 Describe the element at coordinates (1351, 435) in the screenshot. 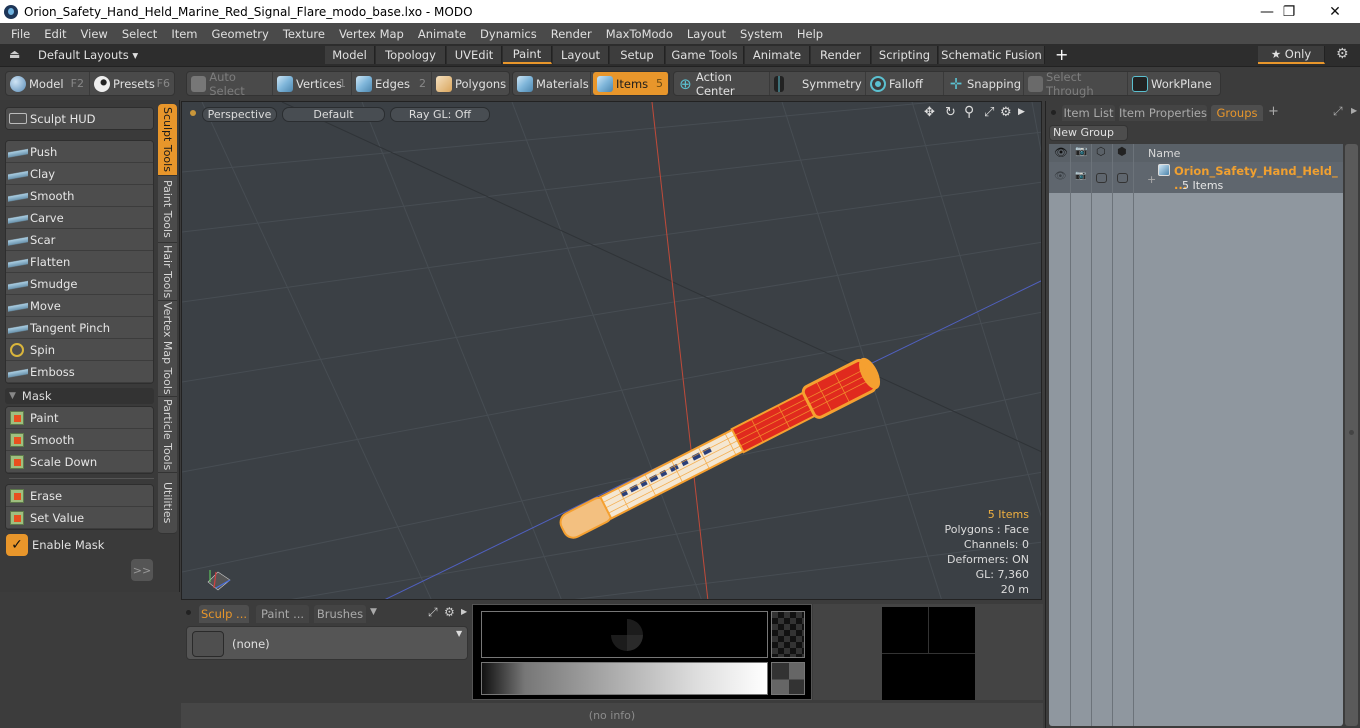

I see `groups-scrollbar` at that location.